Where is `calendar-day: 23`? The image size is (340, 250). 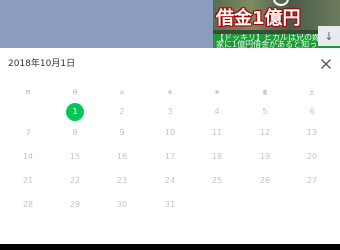 calendar-day: 23 is located at coordinates (122, 181).